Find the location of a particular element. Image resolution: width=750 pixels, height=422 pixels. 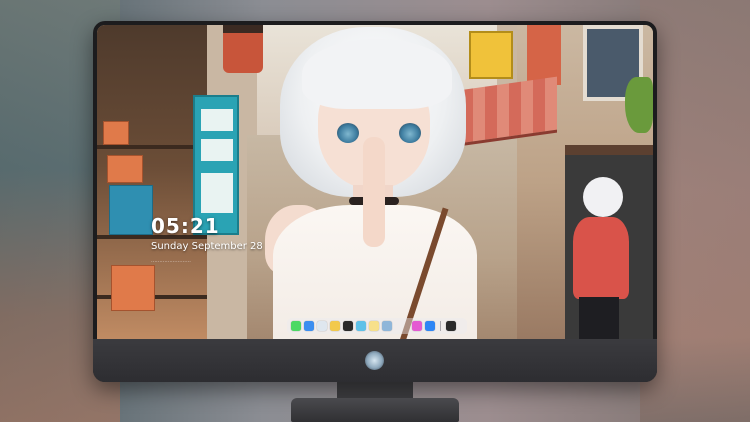

girl-bangs is located at coordinates (377, 74).